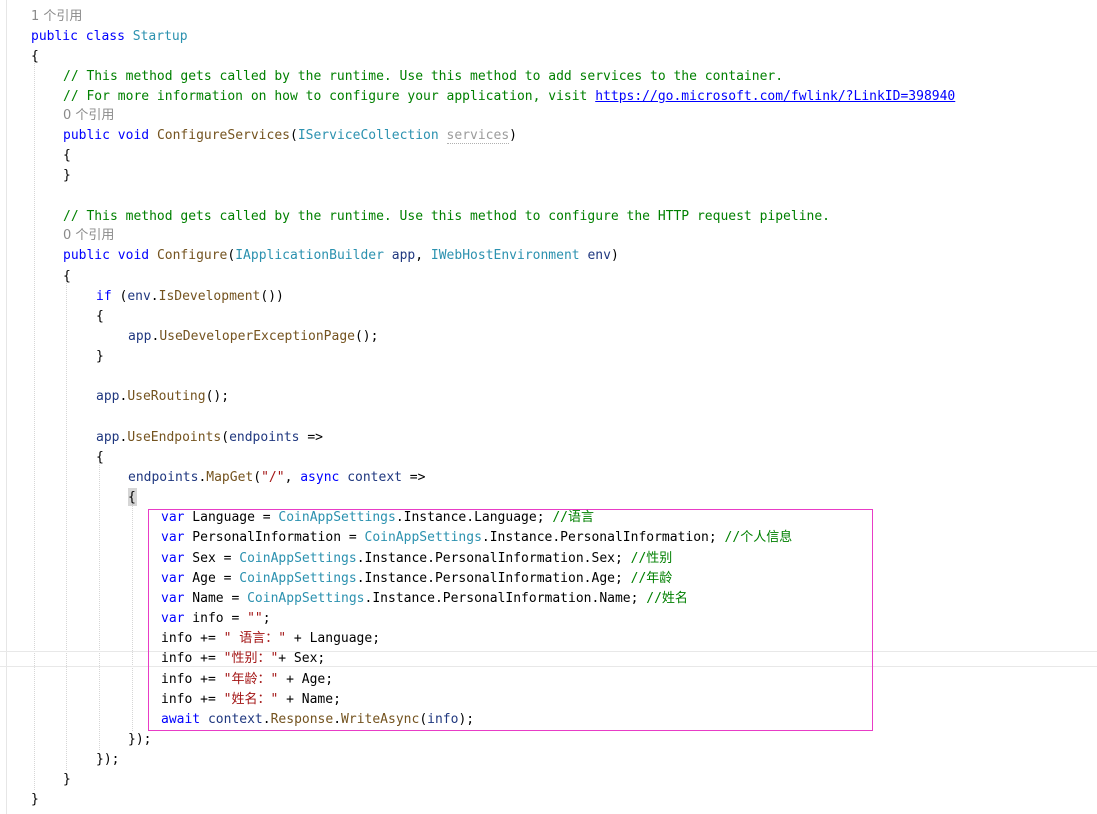 Image resolution: width=1097 pixels, height=814 pixels. What do you see at coordinates (366, 336) in the screenshot?
I see `code-token: ();` at bounding box center [366, 336].